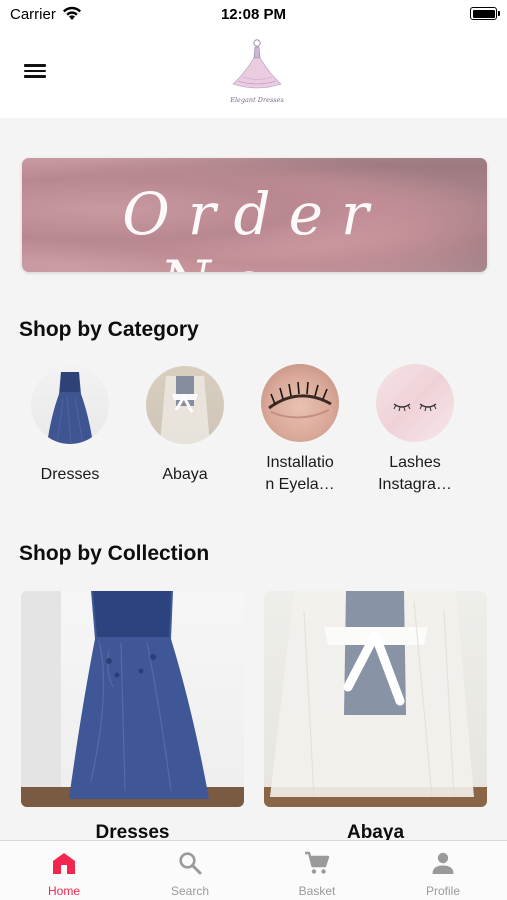 The height and width of the screenshot is (900, 507). I want to click on collection-card-abaya, so click(375, 699).